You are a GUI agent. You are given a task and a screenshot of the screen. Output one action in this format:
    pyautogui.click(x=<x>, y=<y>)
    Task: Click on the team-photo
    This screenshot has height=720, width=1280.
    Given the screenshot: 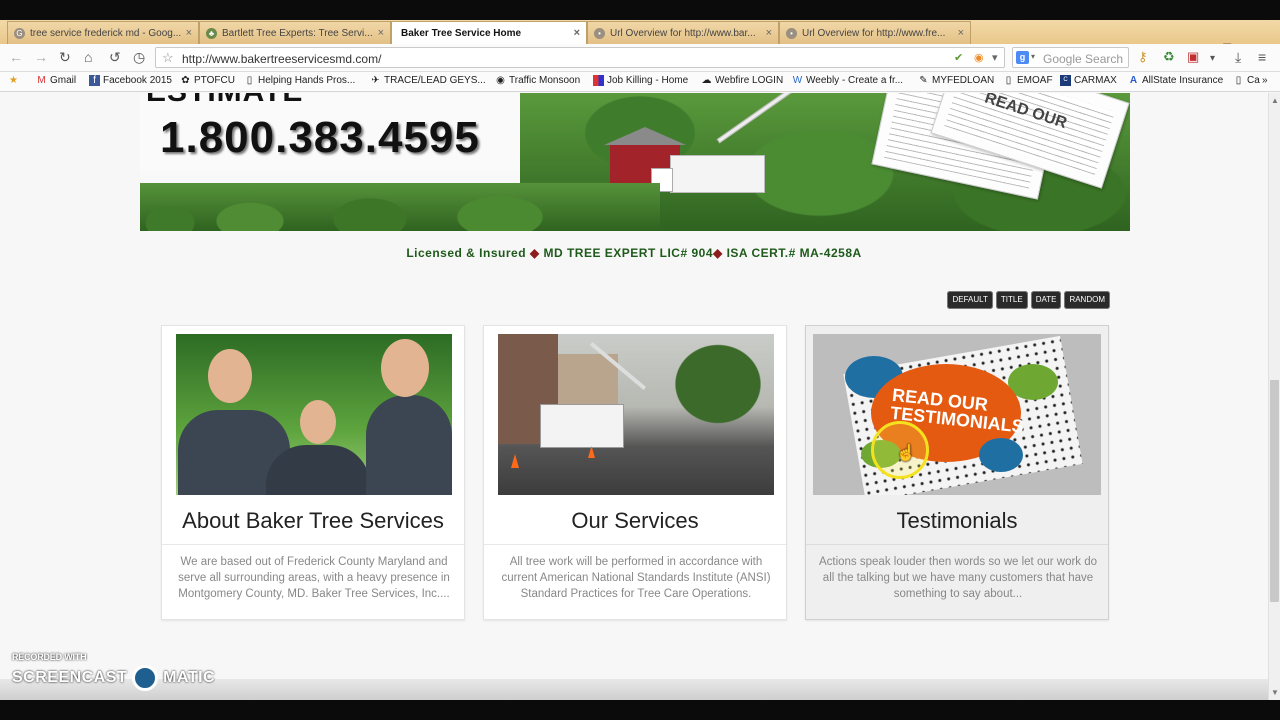 What is the action you would take?
    pyautogui.click(x=314, y=414)
    